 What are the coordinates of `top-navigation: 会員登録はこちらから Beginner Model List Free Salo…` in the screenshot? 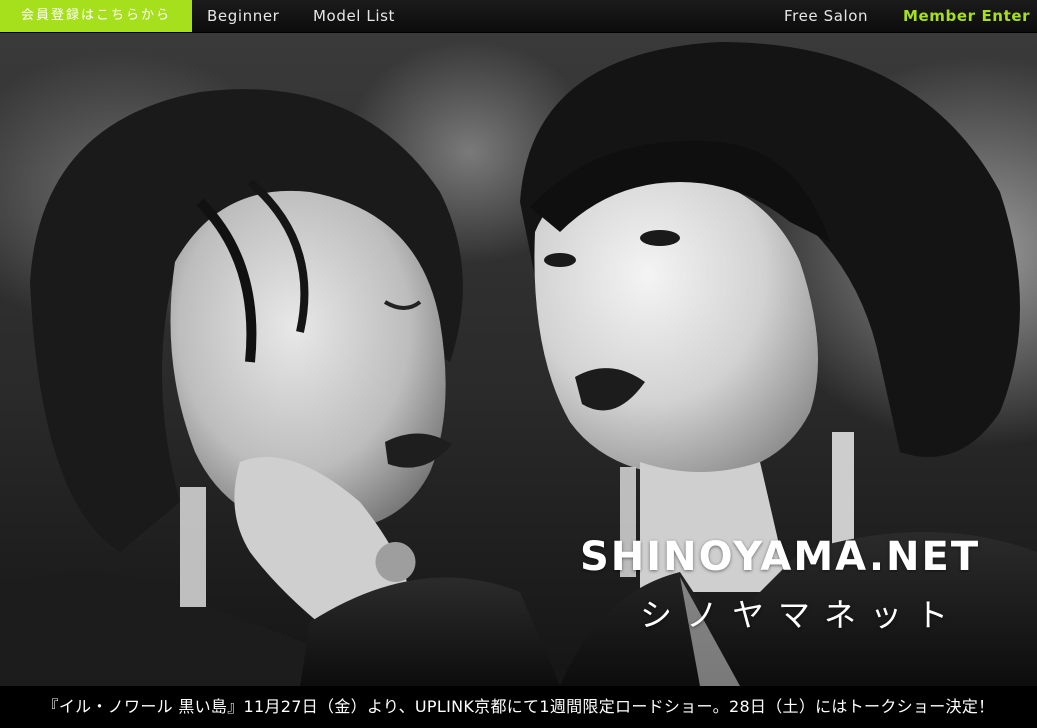 It's located at (518, 16).